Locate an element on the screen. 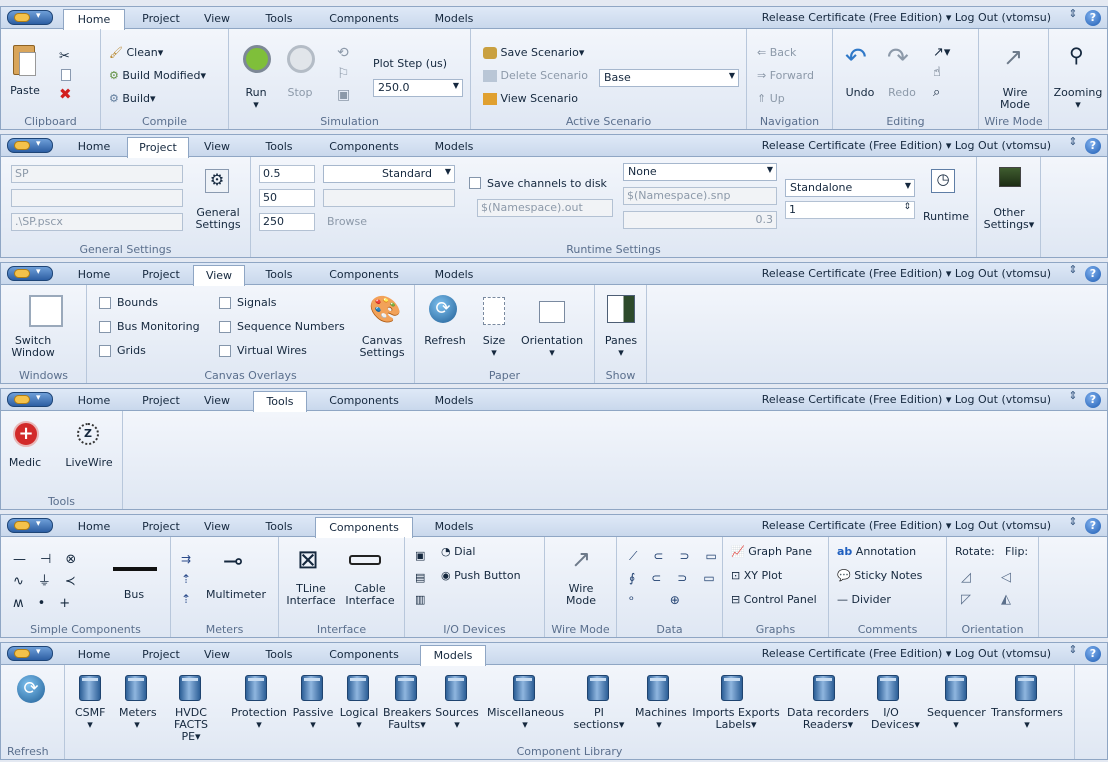  bus-button: Bus is located at coordinates (134, 595).